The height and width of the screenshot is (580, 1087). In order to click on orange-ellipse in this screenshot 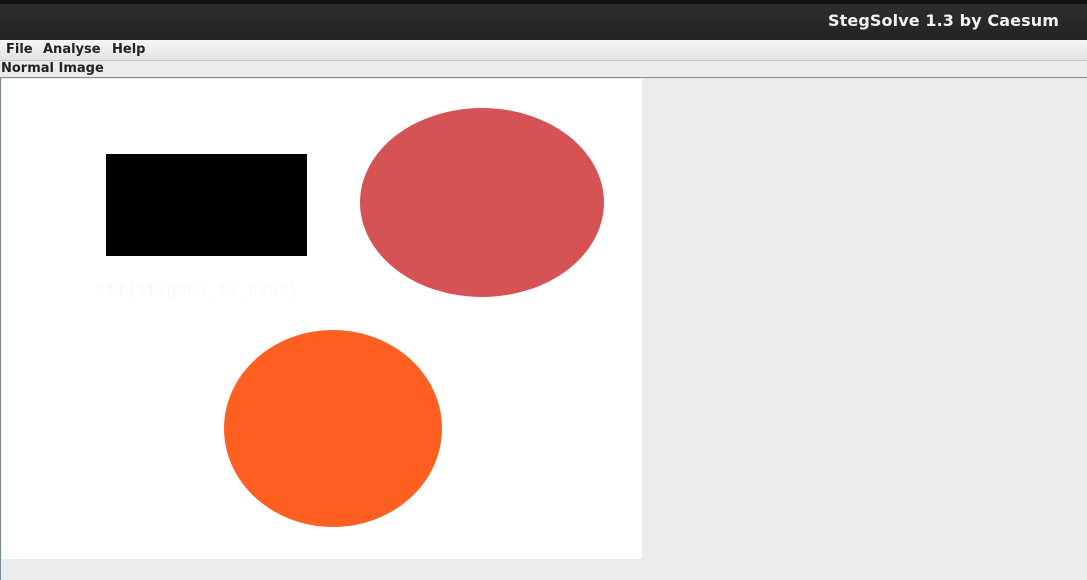, I will do `click(333, 428)`.